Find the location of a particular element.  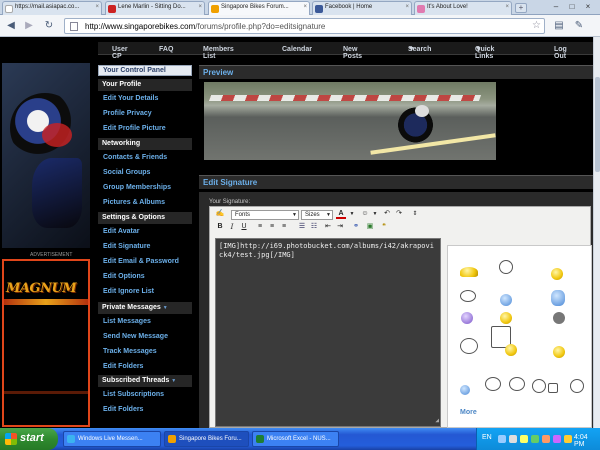

link-edit-profile-picture: Edit Profile Picture is located at coordinates (134, 128).